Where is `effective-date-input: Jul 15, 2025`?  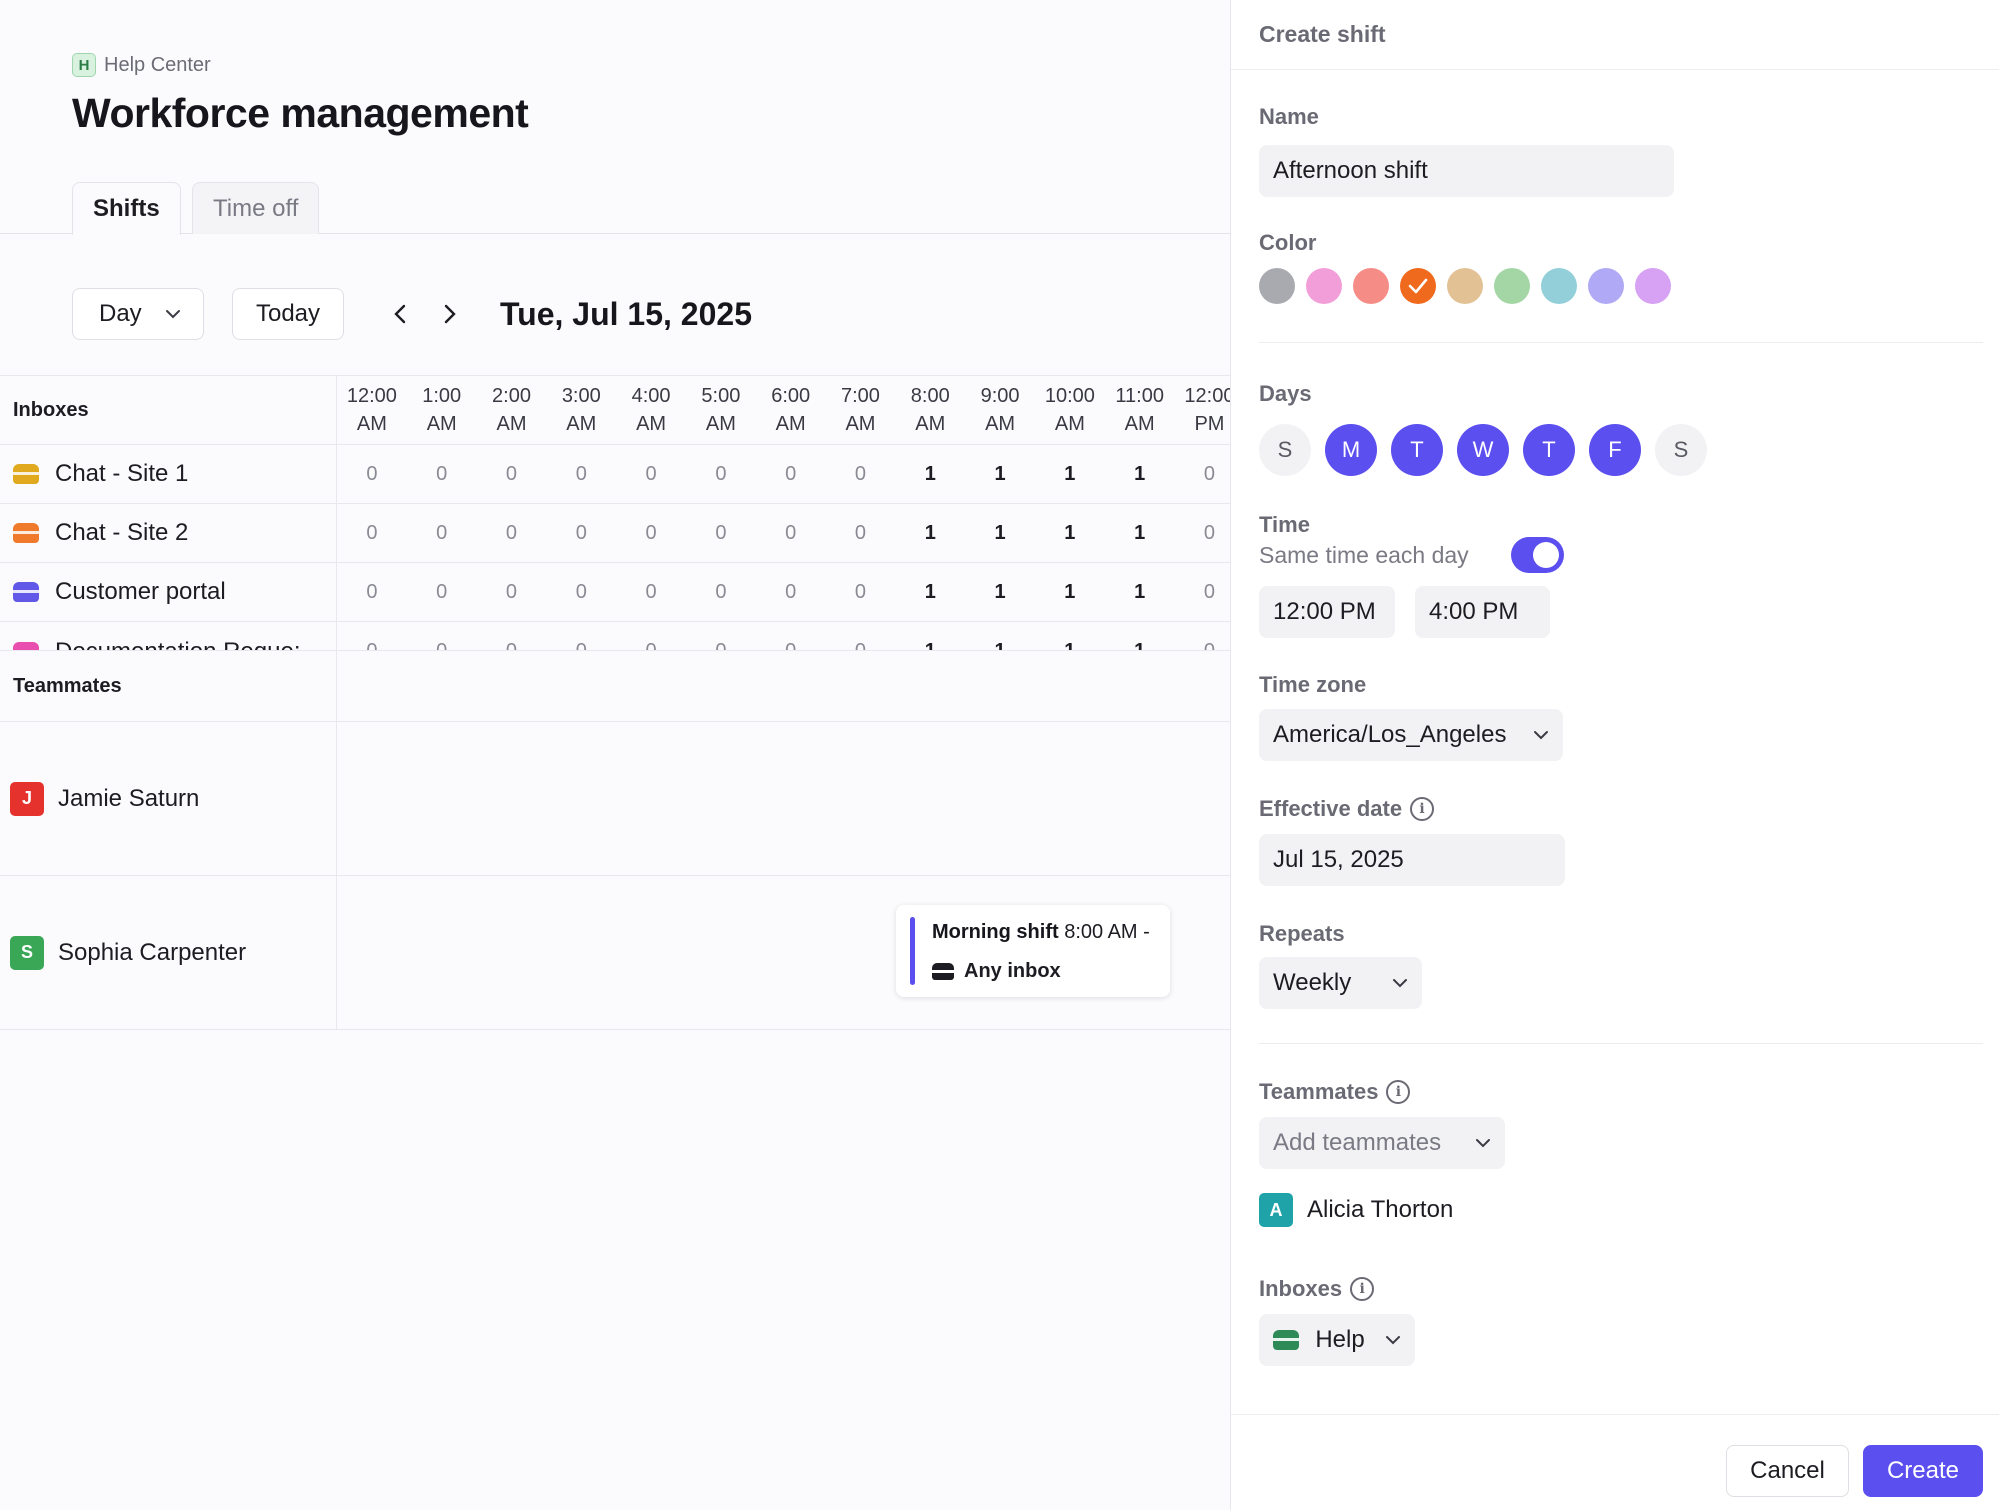
effective-date-input: Jul 15, 2025 is located at coordinates (1412, 860).